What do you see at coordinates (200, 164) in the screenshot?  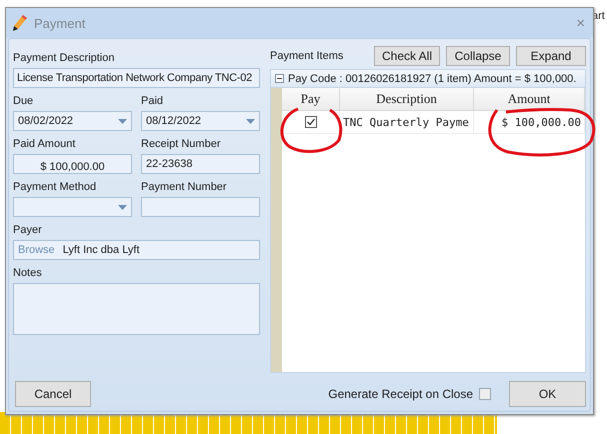 I see `receipt-number-field: 22-23638` at bounding box center [200, 164].